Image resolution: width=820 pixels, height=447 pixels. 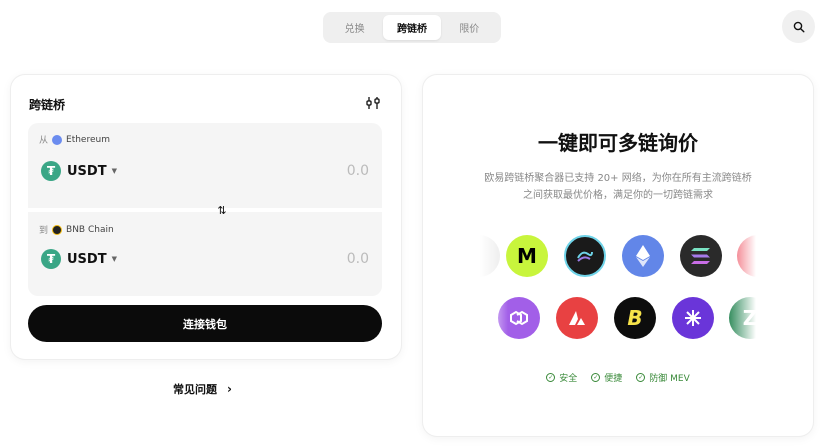 I want to click on from-token-selector: ₮ USDT ▼, so click(x=79, y=171).